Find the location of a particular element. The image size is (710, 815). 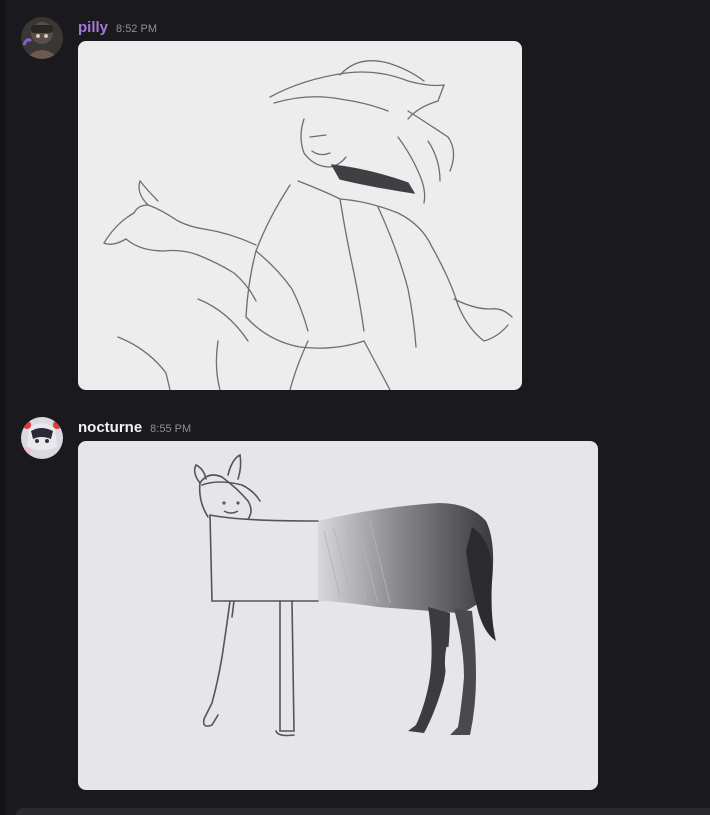

avatar-pilly-image is located at coordinates (42, 38).